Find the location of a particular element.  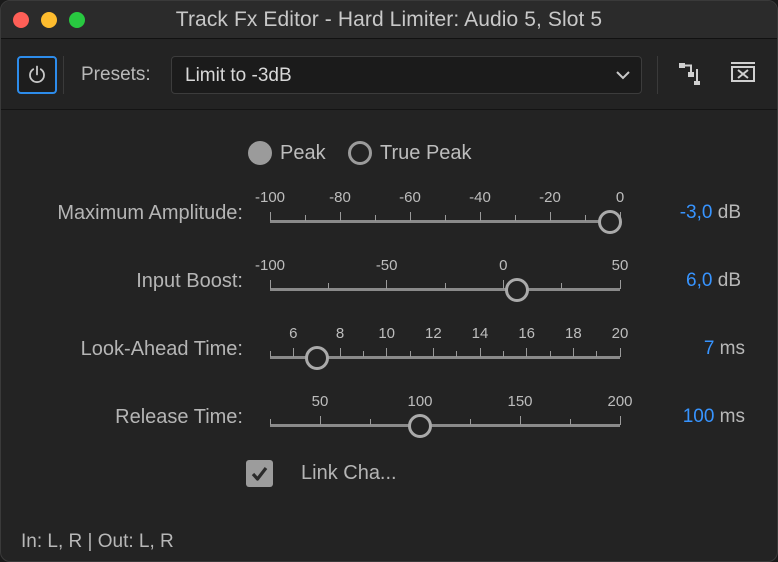

param-value: 100 ms is located at coordinates (714, 417).